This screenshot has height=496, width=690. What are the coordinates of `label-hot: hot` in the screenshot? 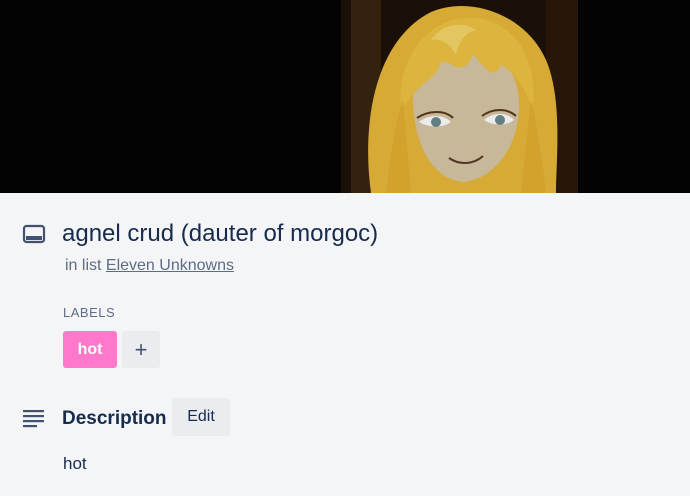 It's located at (90, 349).